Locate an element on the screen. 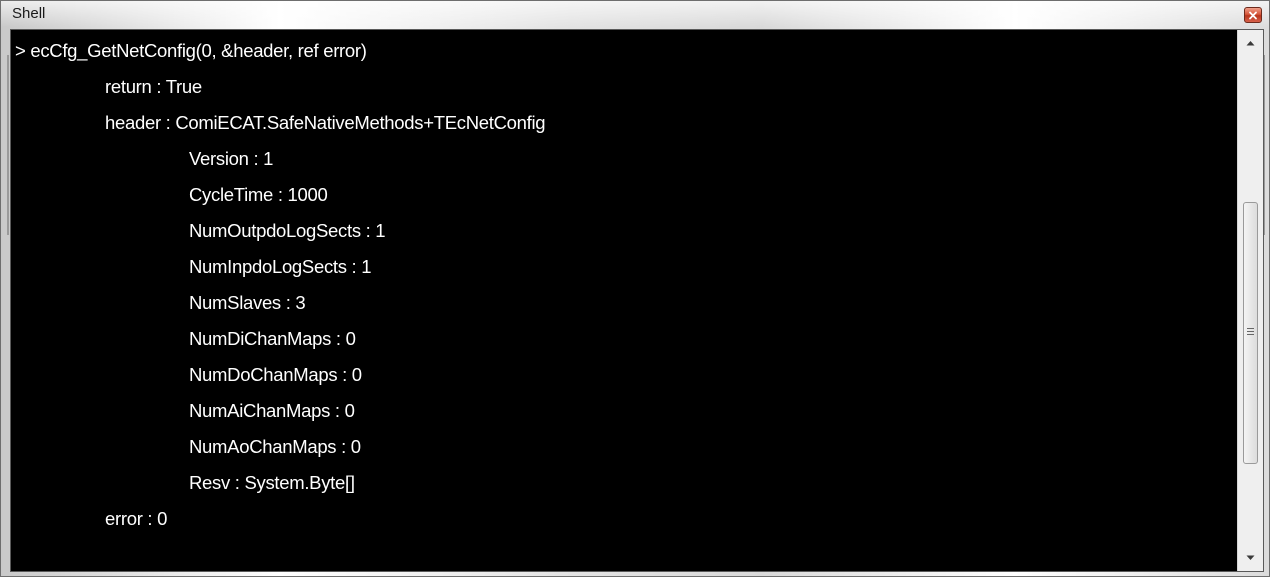 This screenshot has width=1270, height=577. console-line-version: Version : 1 is located at coordinates (231, 158).